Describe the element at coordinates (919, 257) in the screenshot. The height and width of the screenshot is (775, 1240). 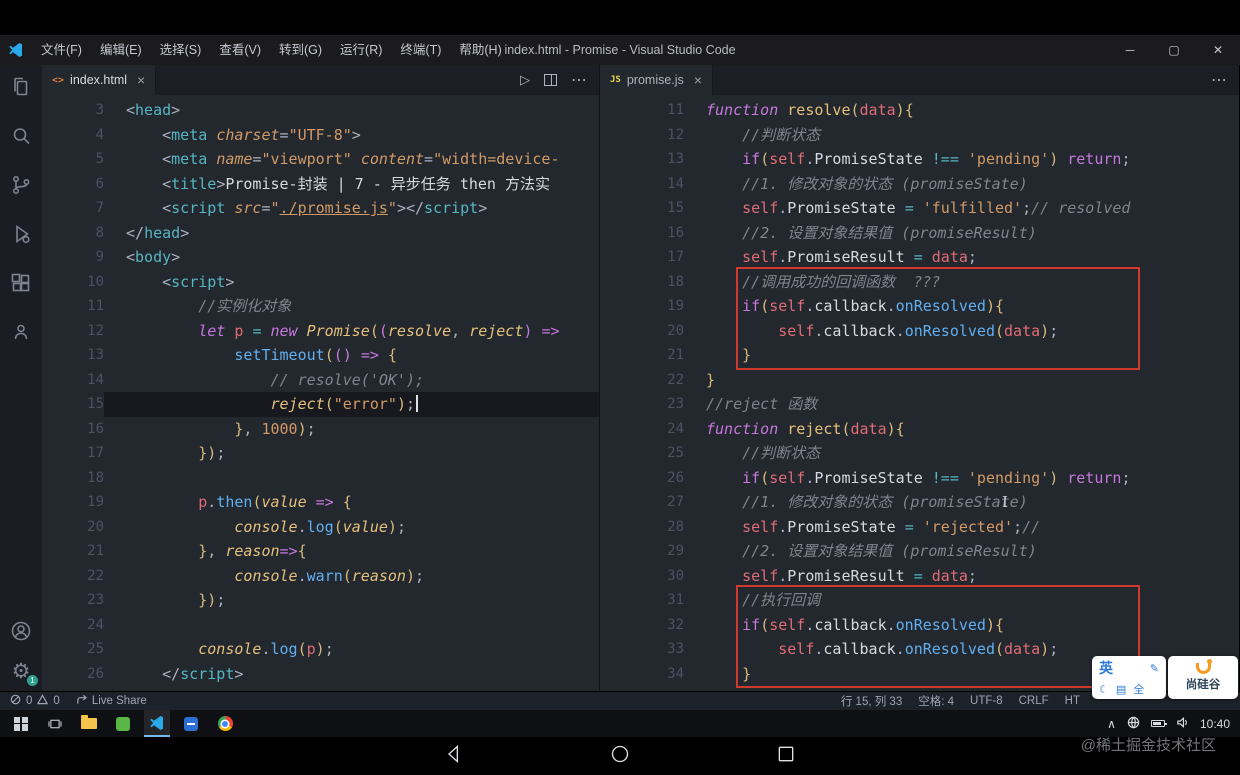
I see `code-line: 17 self.PromiseResult = data;` at that location.